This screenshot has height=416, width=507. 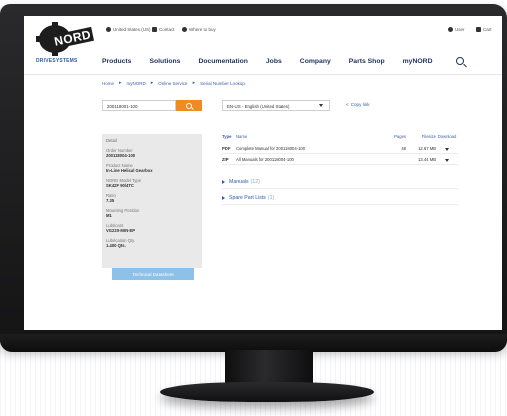 I want to click on serial-number-input: 200118001-100, so click(x=139, y=105).